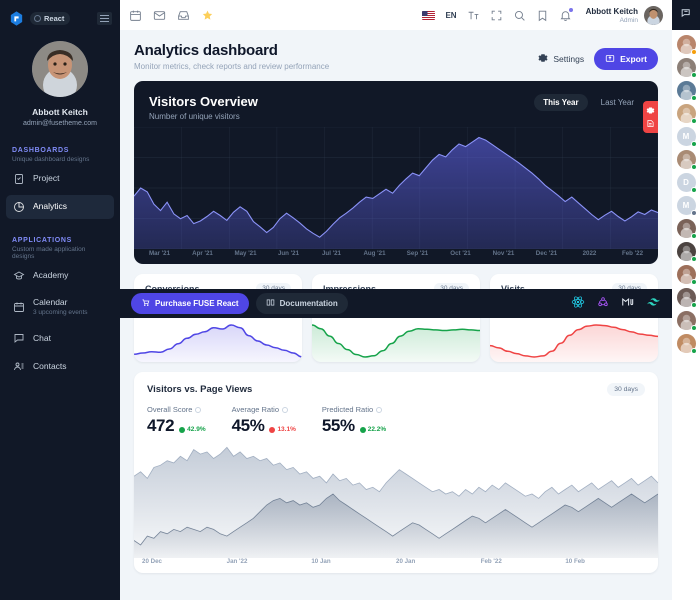 The image size is (700, 600). I want to click on topbar-actions: EN Abbott Keitch Admin, so click(542, 15).